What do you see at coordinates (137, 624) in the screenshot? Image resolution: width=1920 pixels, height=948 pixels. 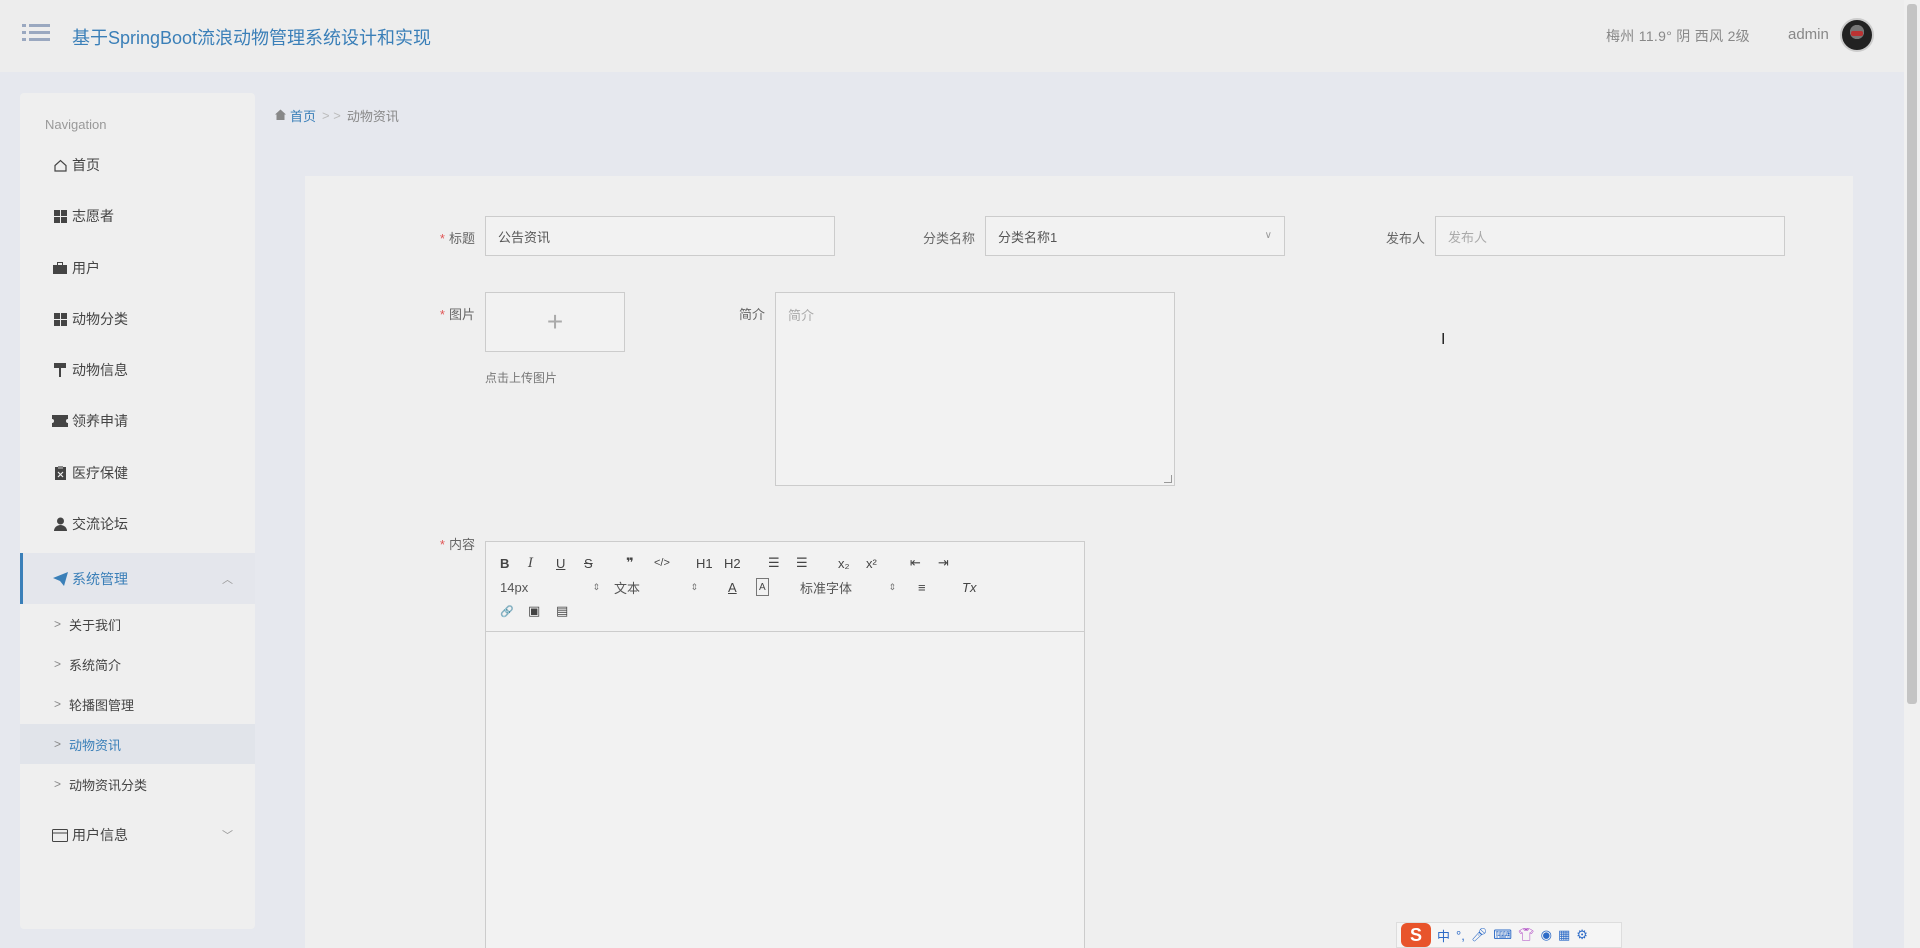 I see `sidebar-subitem-about: > 关于我们` at bounding box center [137, 624].